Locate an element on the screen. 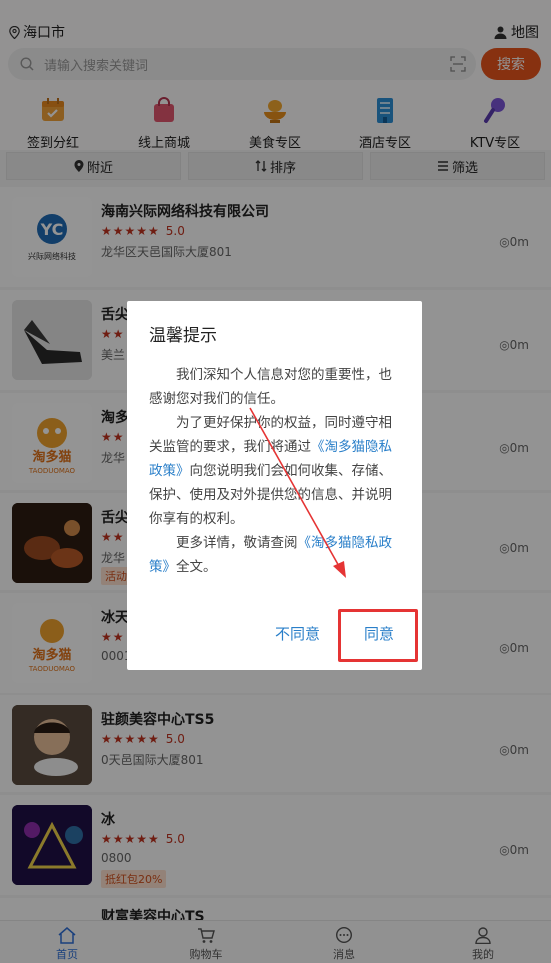  disagree-button: 不同意 is located at coordinates (297, 633).